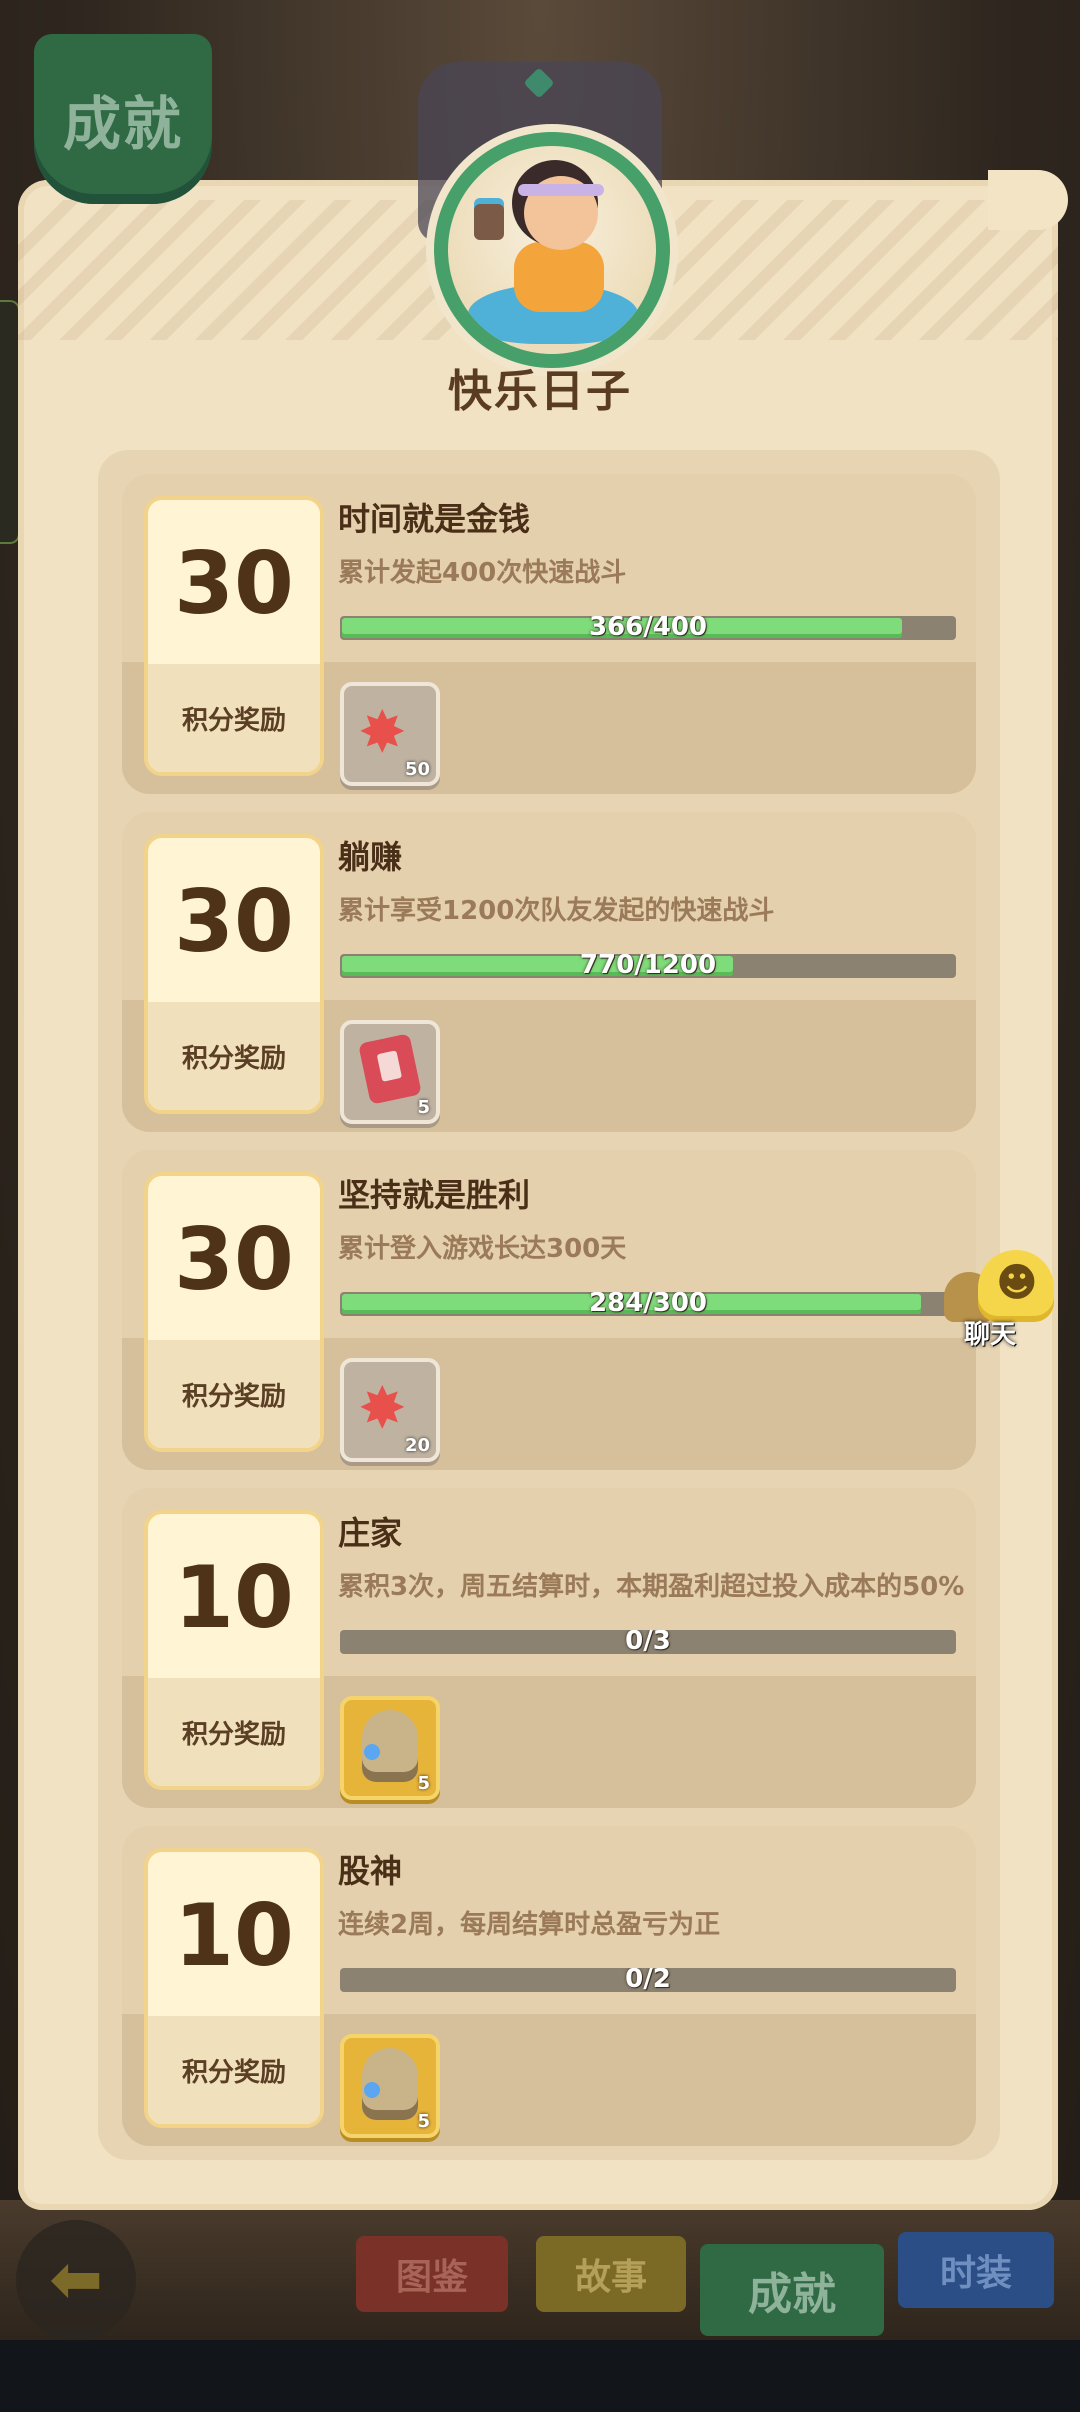 This screenshot has width=1080, height=2412. What do you see at coordinates (611, 2274) in the screenshot?
I see `tab-story: 故事` at bounding box center [611, 2274].